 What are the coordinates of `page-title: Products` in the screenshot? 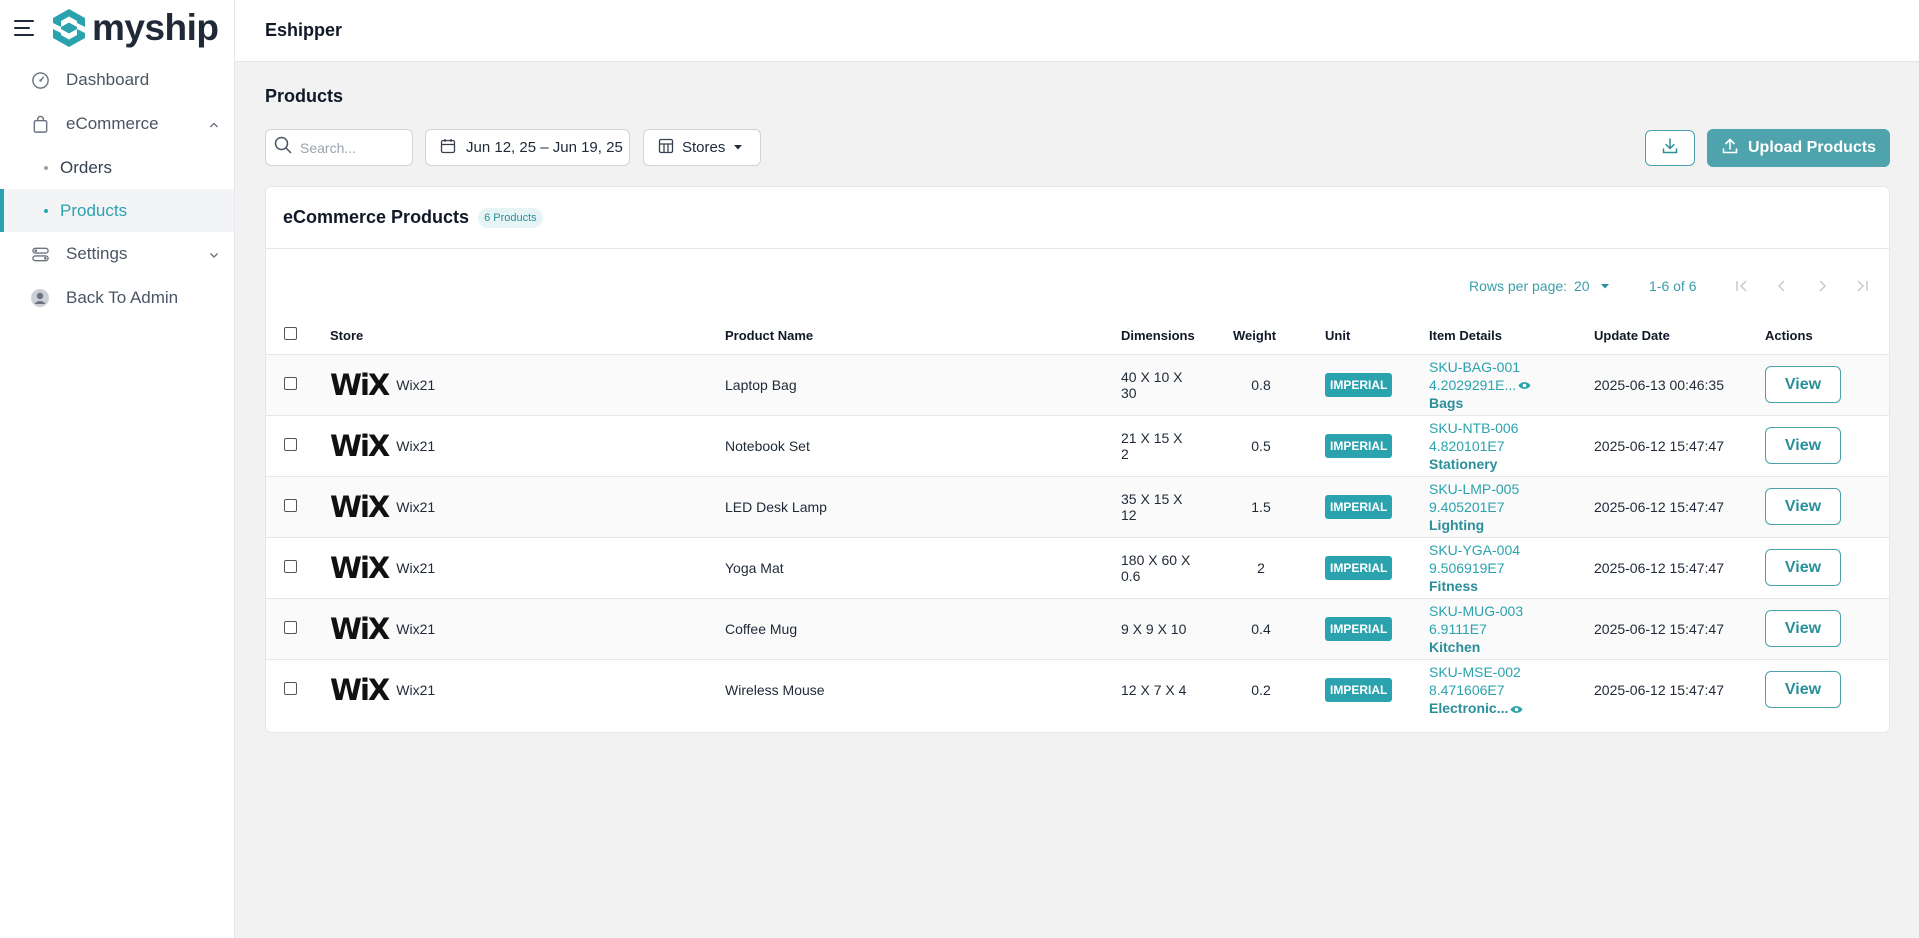 It's located at (304, 96).